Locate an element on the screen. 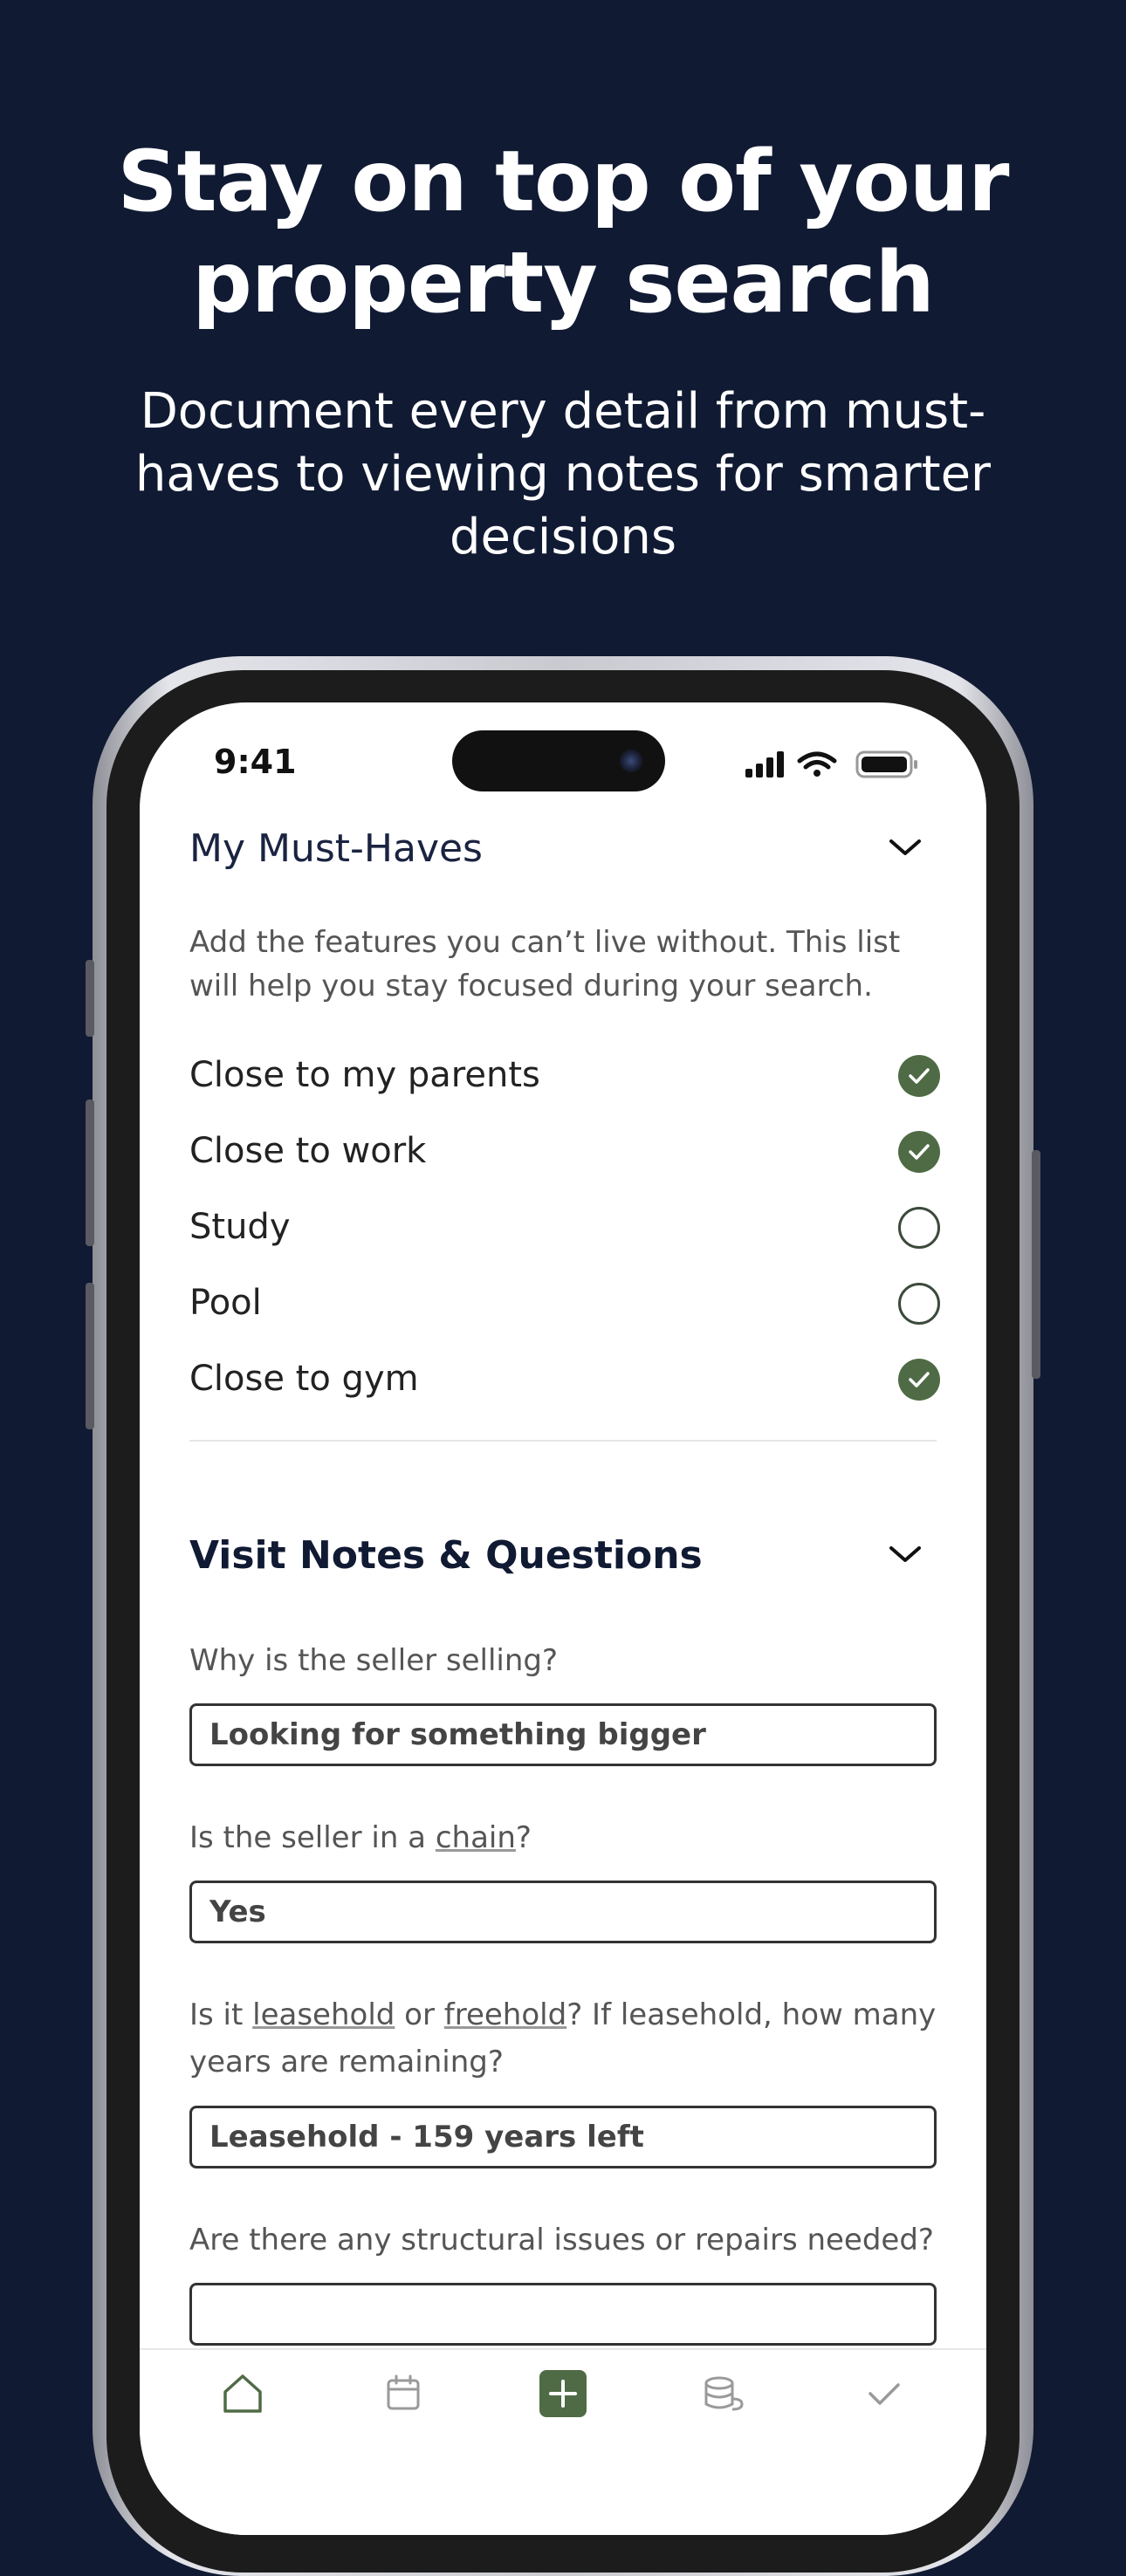 Image resolution: width=1126 pixels, height=2576 pixels. must-have-item: Close to my parents is located at coordinates (564, 1076).